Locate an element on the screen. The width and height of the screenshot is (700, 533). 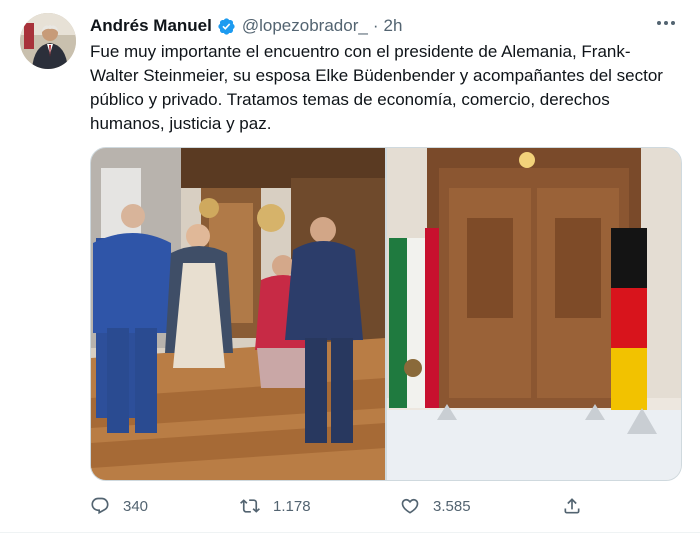
tweet-header: Andrés Manuel @lopezobrador_ · 2h is located at coordinates (385, 26).